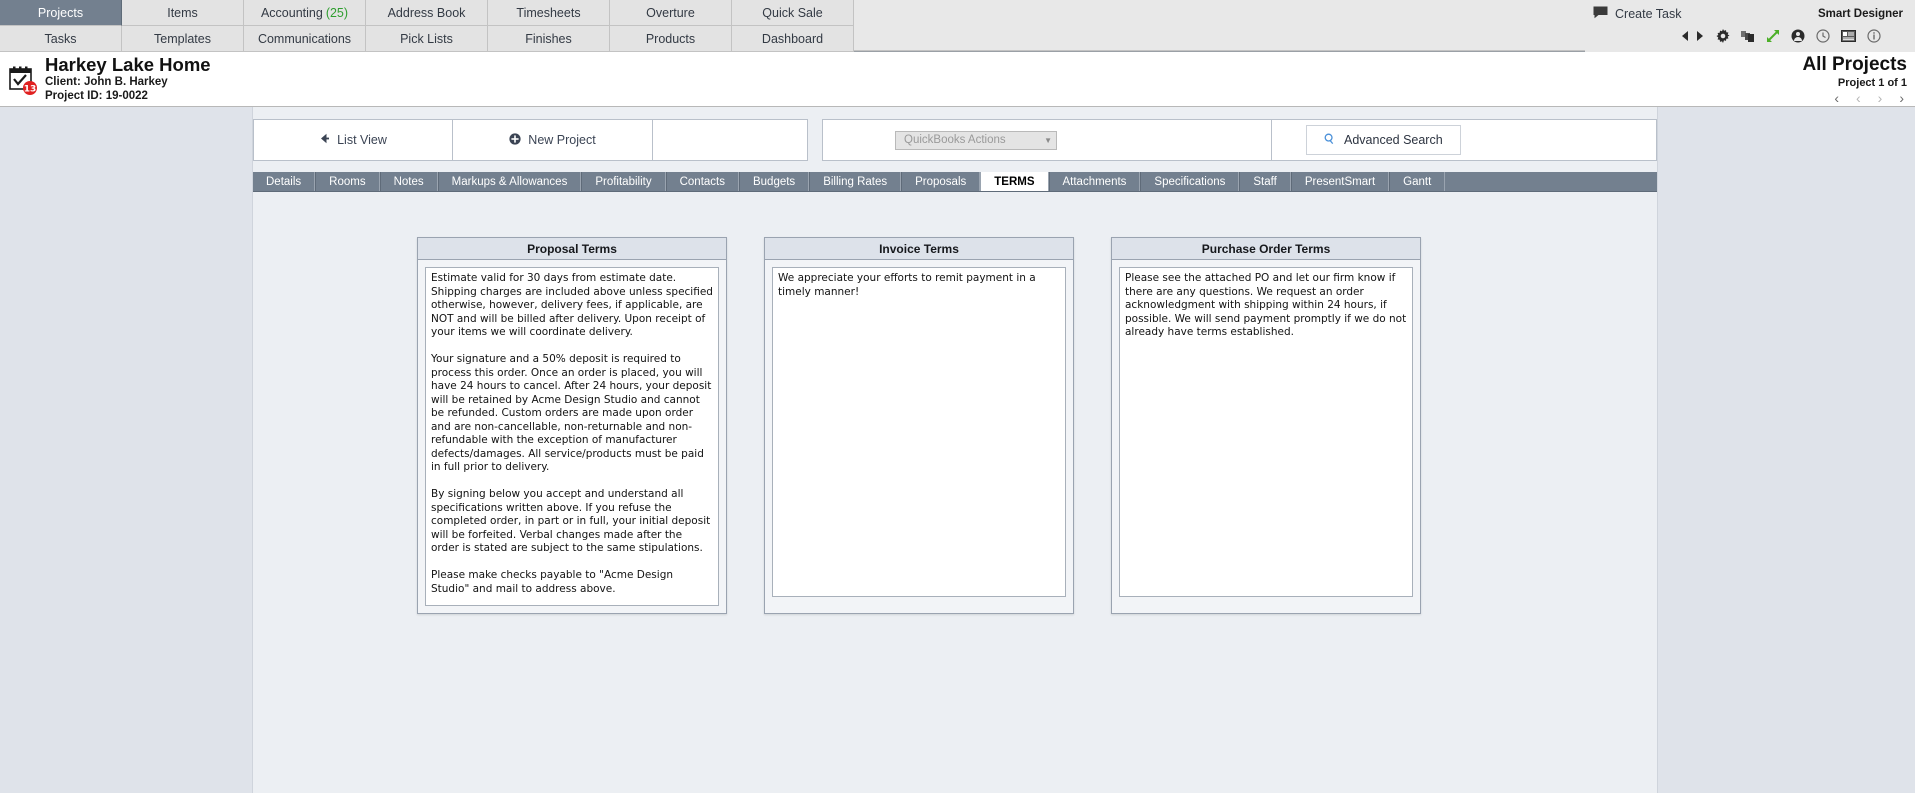 Image resolution: width=1915 pixels, height=793 pixels. I want to click on plus-circle-icon, so click(515, 140).